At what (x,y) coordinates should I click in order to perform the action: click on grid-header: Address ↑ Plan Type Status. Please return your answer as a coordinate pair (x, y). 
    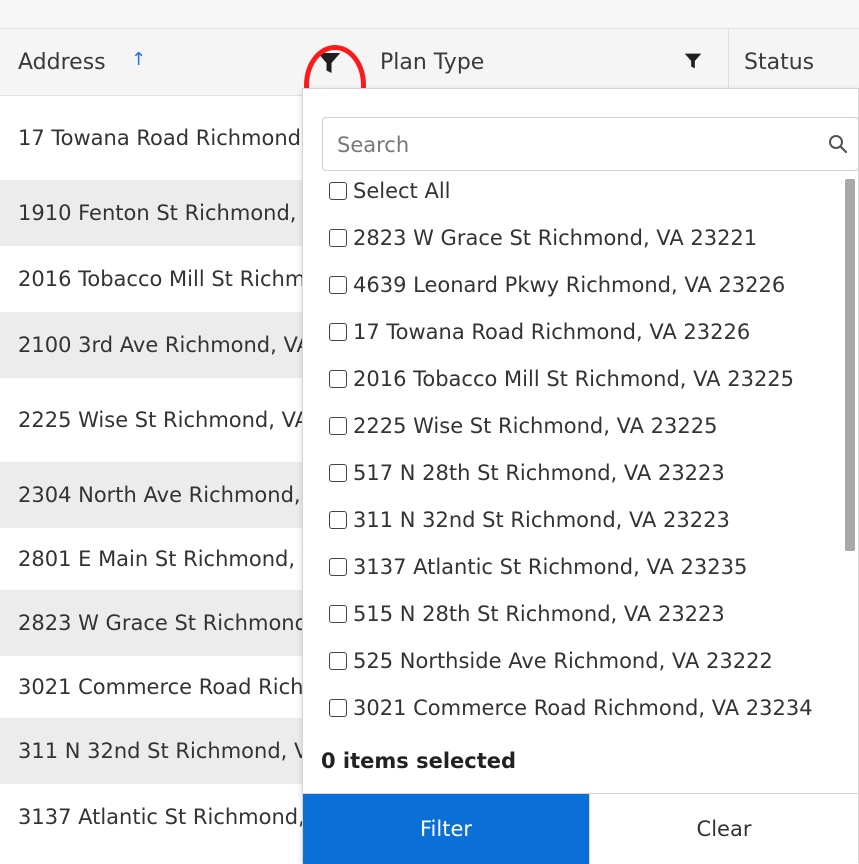
    Looking at the image, I should click on (429, 76).